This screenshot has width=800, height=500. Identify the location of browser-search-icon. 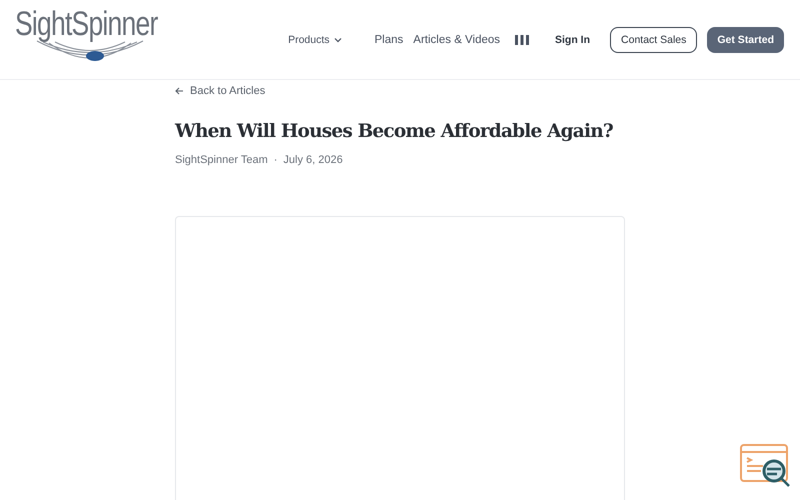
(766, 466).